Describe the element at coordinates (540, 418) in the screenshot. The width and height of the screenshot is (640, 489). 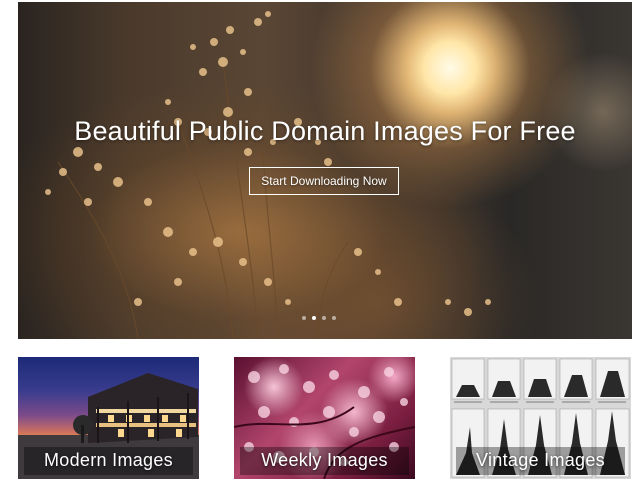
I see `category-tile-vintage: Vintage Images` at that location.